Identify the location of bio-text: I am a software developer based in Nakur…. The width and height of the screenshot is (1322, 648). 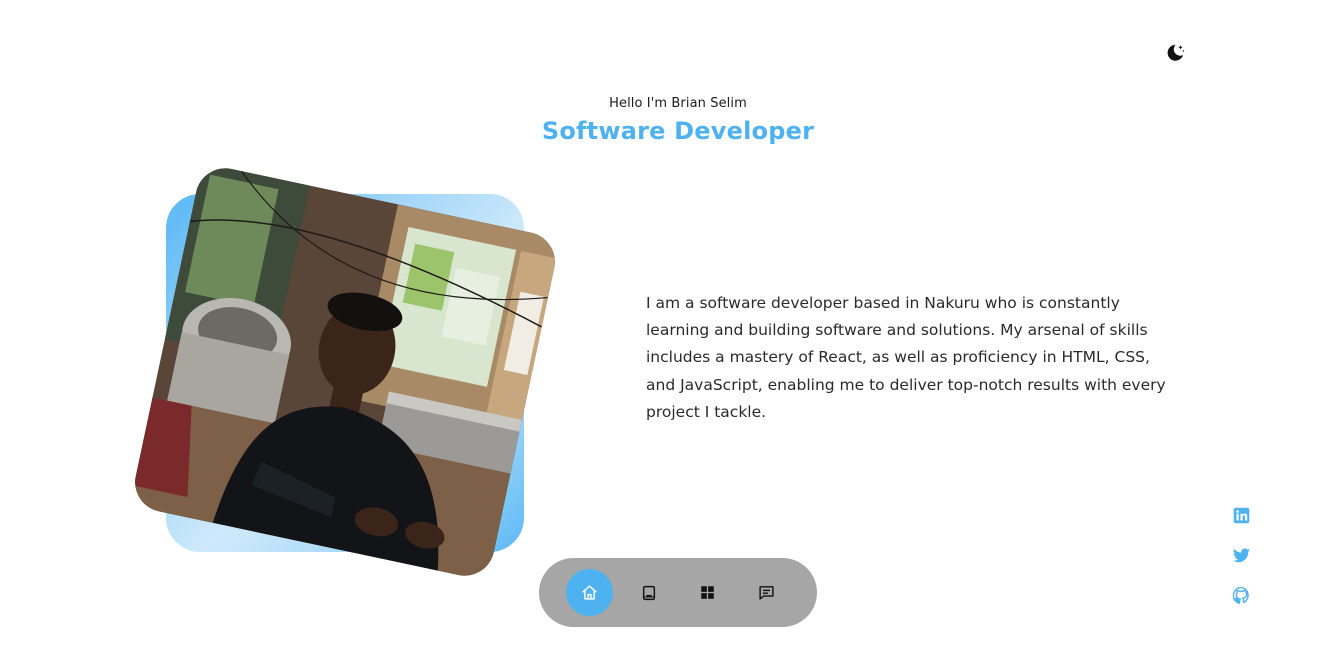
(906, 357).